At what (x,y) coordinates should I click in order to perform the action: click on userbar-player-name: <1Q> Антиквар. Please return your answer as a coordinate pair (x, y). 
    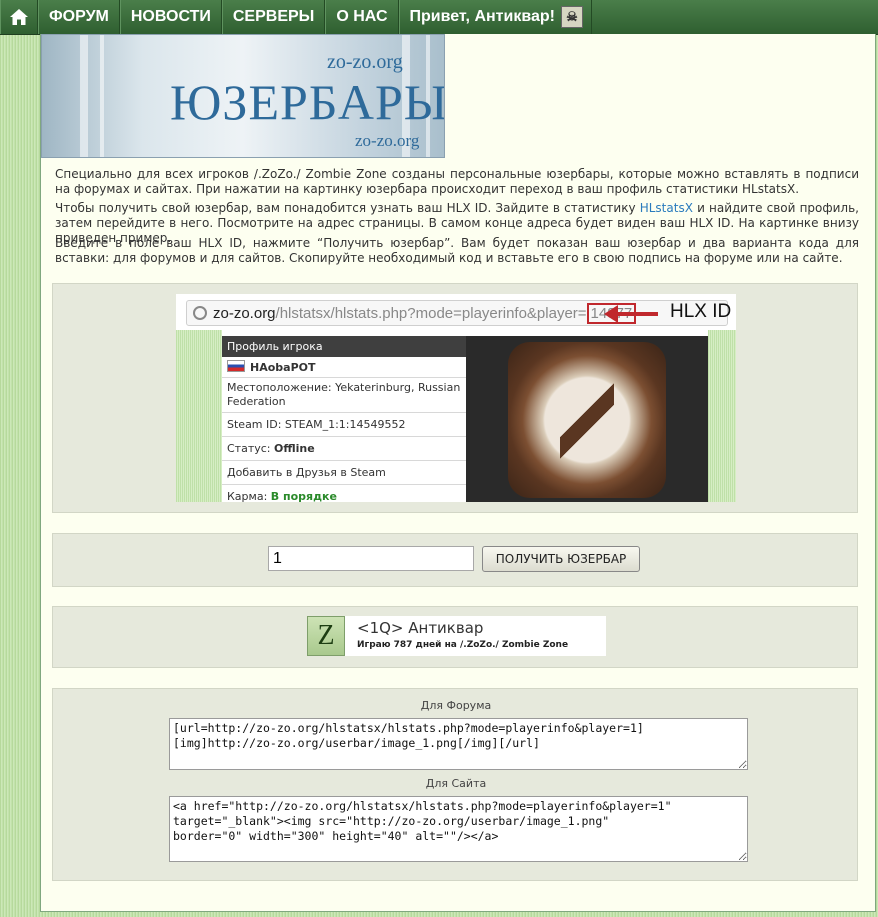
    Looking at the image, I should click on (420, 628).